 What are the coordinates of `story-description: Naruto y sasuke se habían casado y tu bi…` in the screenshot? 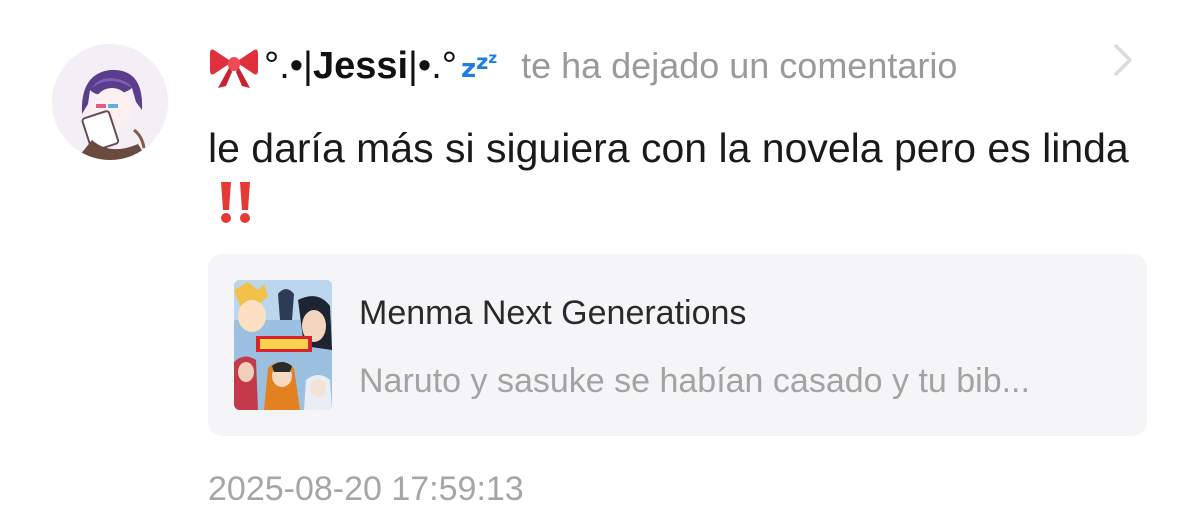 It's located at (694, 381).